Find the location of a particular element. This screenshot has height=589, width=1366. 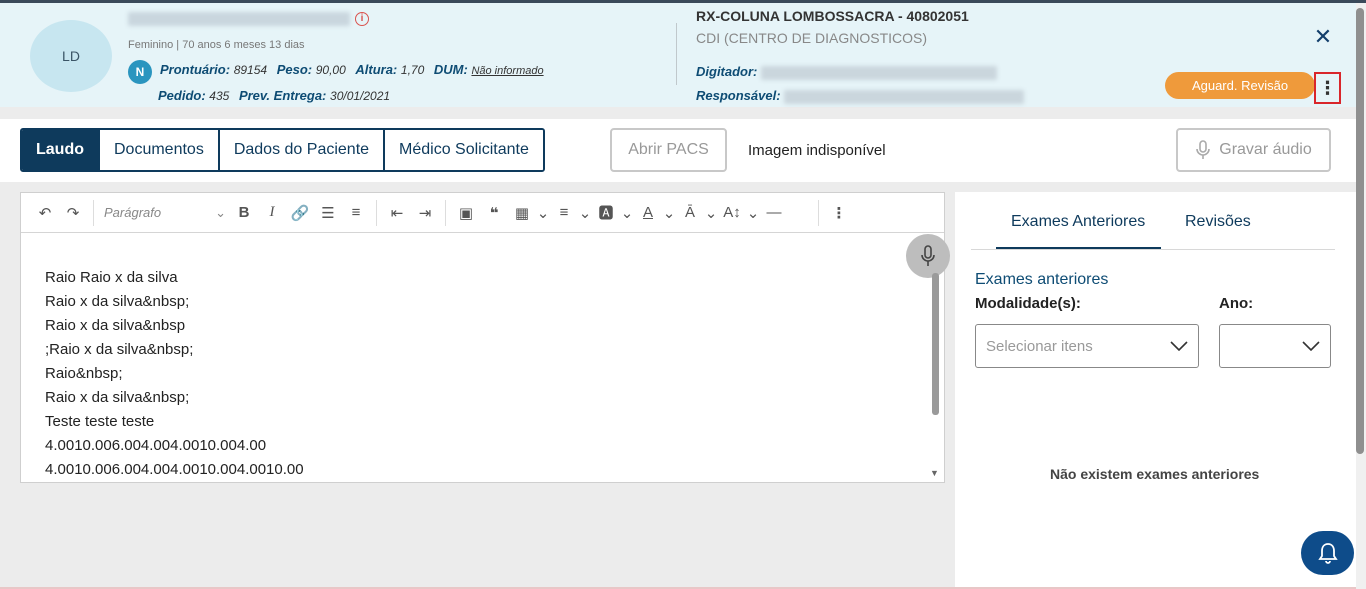

digitador-row: Digitador: is located at coordinates (847, 72).